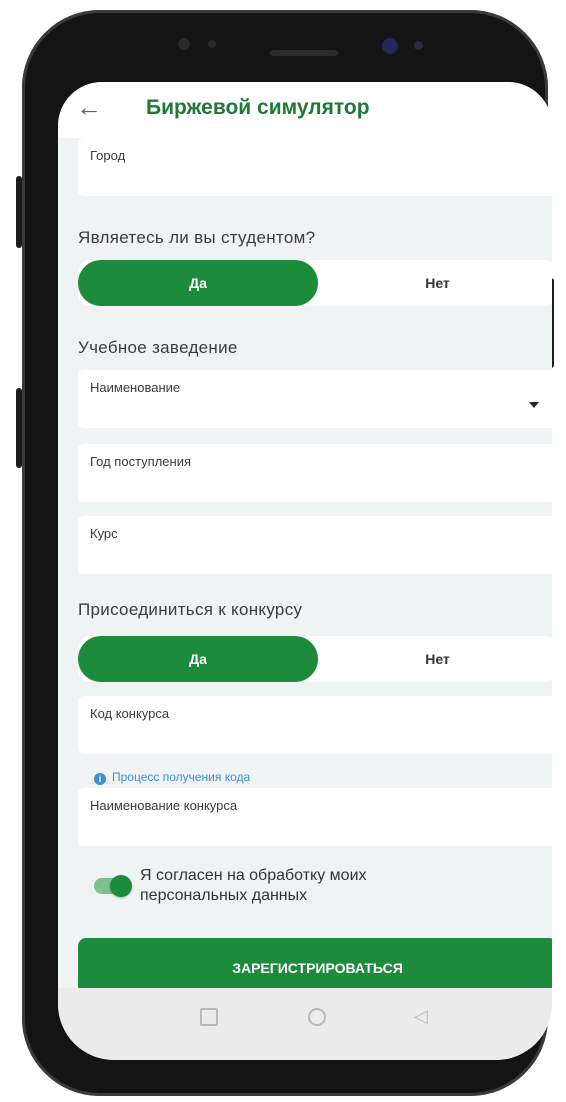 The image size is (566, 1102). What do you see at coordinates (135, 387) in the screenshot?
I see `institution-label: Наименование` at bounding box center [135, 387].